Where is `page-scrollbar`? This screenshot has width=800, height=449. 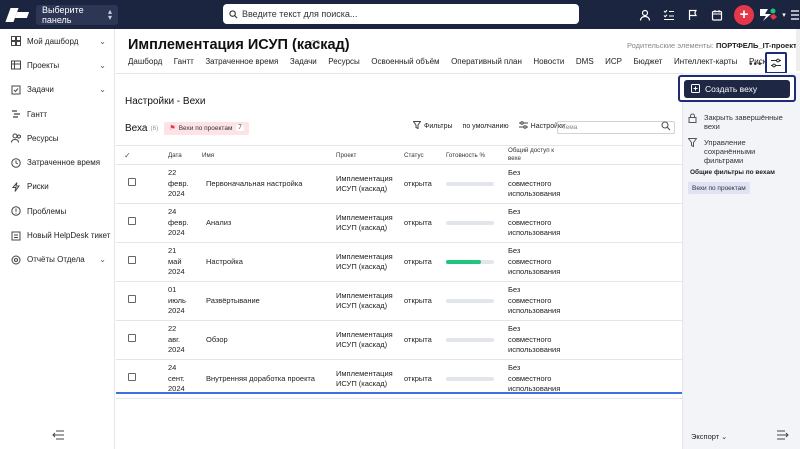
page-scrollbar is located at coordinates (798, 50).